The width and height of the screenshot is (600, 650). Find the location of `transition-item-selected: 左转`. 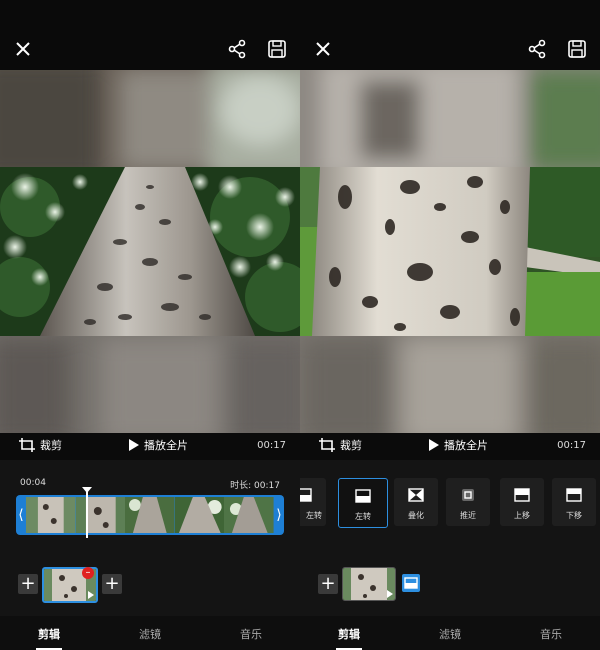

transition-item-selected: 左转 is located at coordinates (363, 503).